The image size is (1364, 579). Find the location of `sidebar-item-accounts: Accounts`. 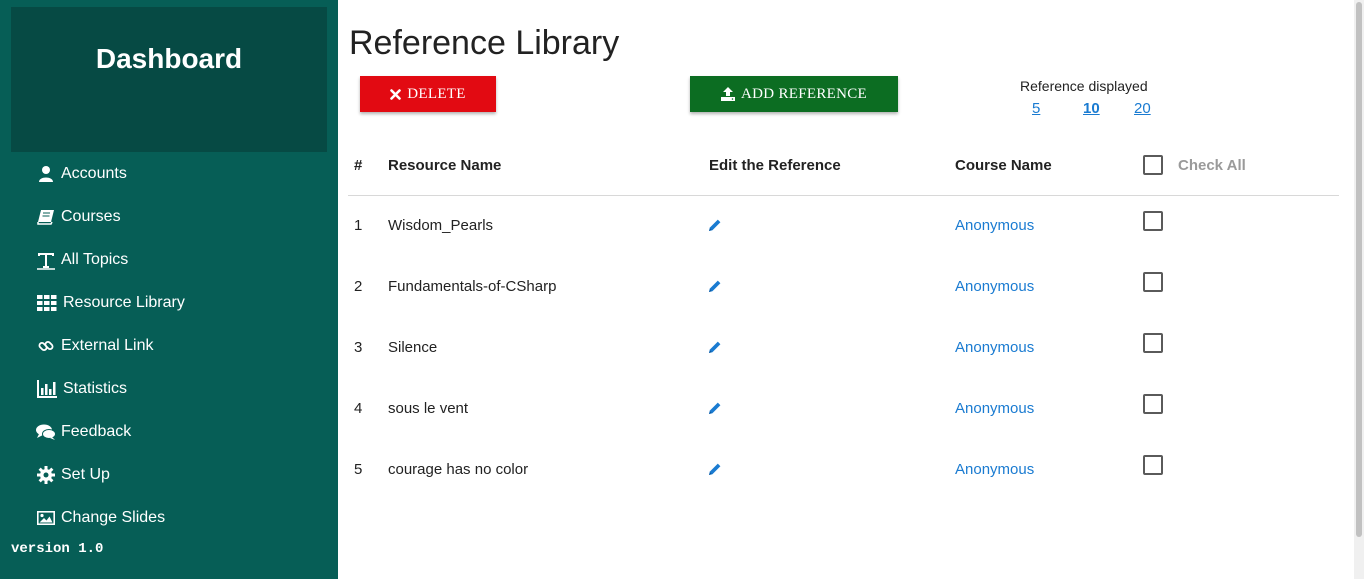

sidebar-item-accounts: Accounts is located at coordinates (81, 174).